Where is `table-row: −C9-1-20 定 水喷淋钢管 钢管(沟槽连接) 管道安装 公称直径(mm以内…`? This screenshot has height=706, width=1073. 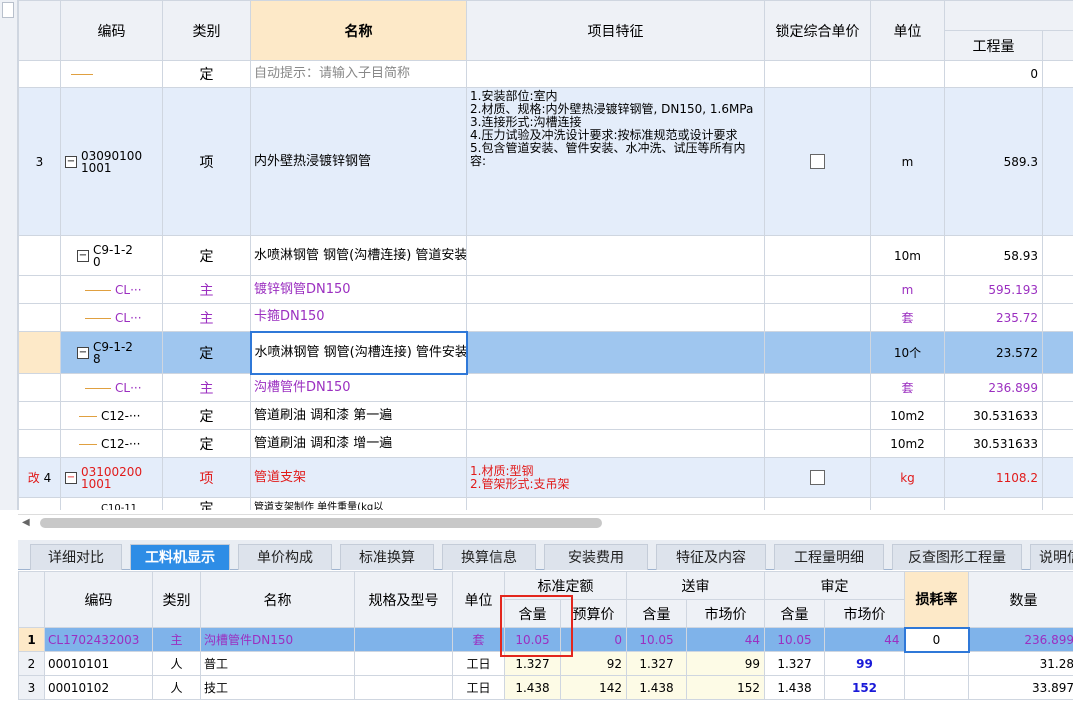 table-row: −C9-1-20 定 水喷淋钢管 钢管(沟槽连接) 管道安装 公称直径(mm以内… is located at coordinates (545, 255).